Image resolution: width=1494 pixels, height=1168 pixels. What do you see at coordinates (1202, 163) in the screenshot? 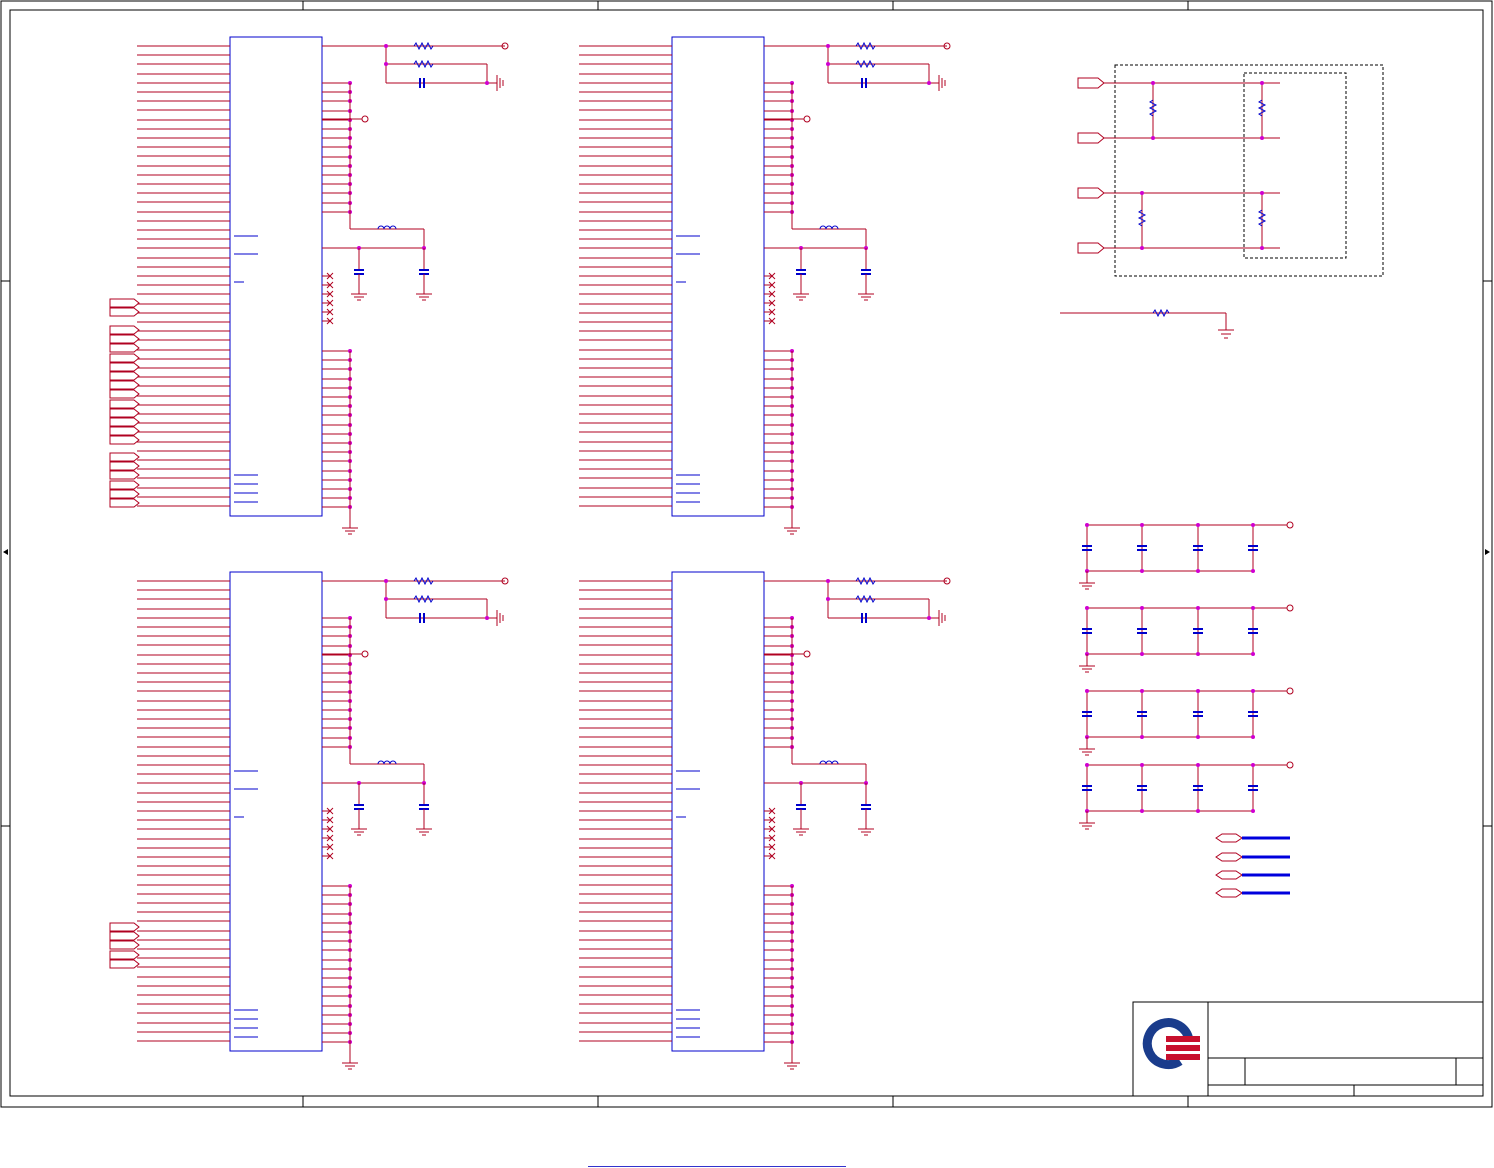
I see `resistor-symbols` at bounding box center [1202, 163].